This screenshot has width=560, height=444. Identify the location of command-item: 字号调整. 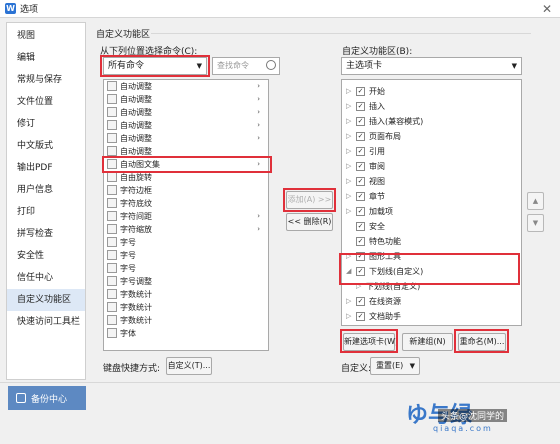
(186, 281).